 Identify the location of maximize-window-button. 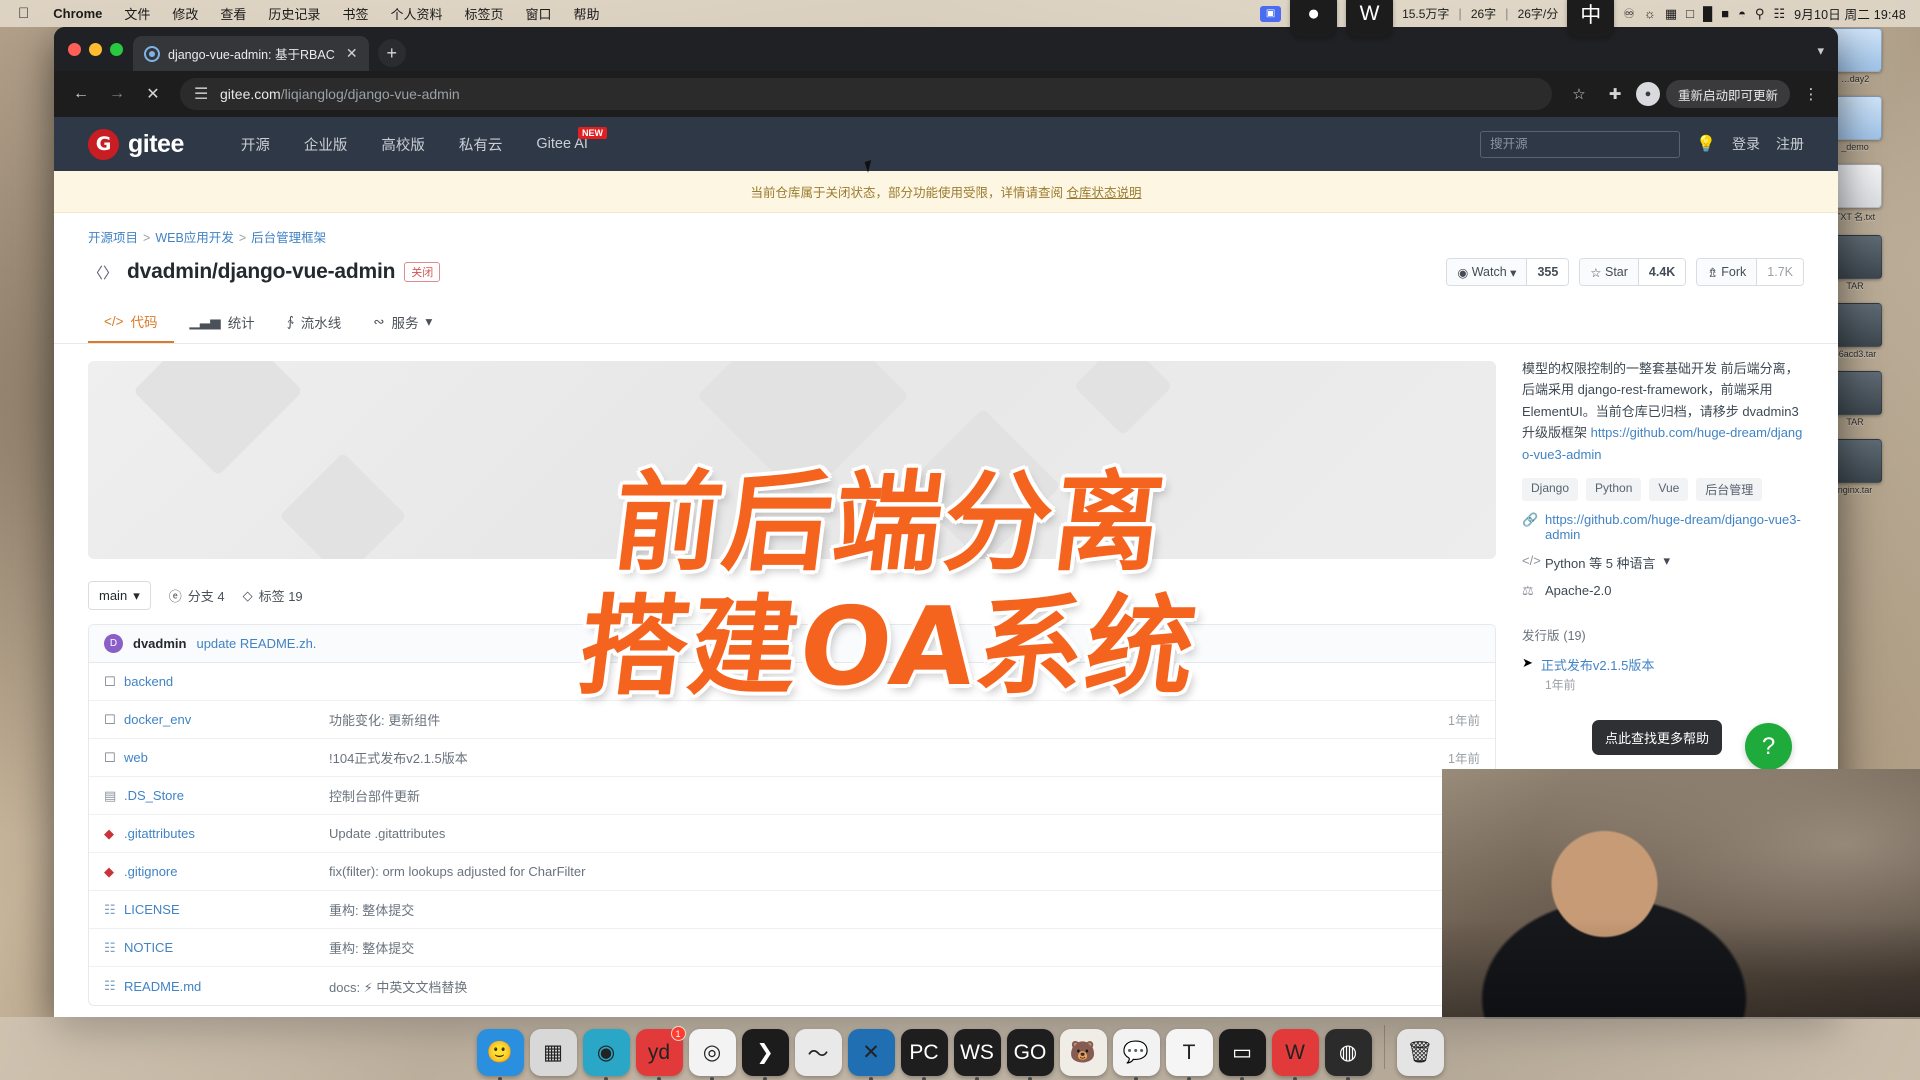
(116, 49).